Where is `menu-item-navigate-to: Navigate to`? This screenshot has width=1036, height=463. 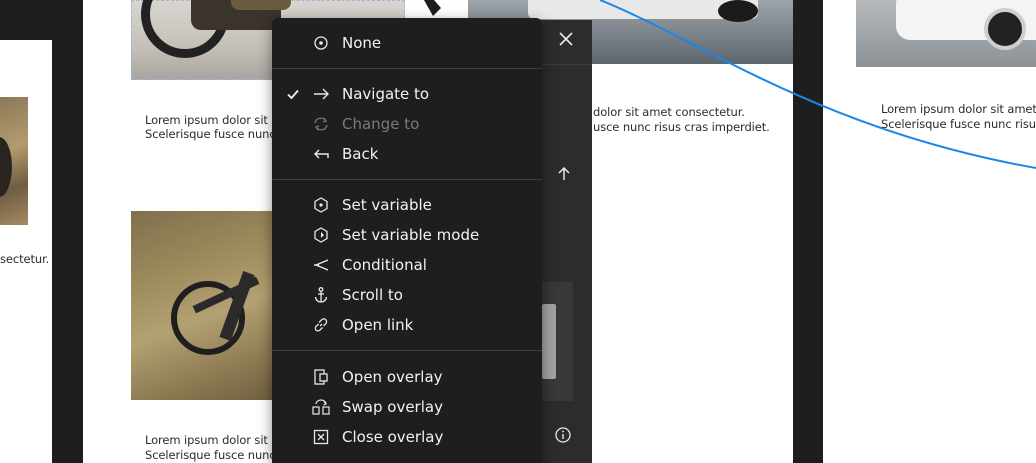
menu-item-navigate-to: Navigate to is located at coordinates (407, 94).